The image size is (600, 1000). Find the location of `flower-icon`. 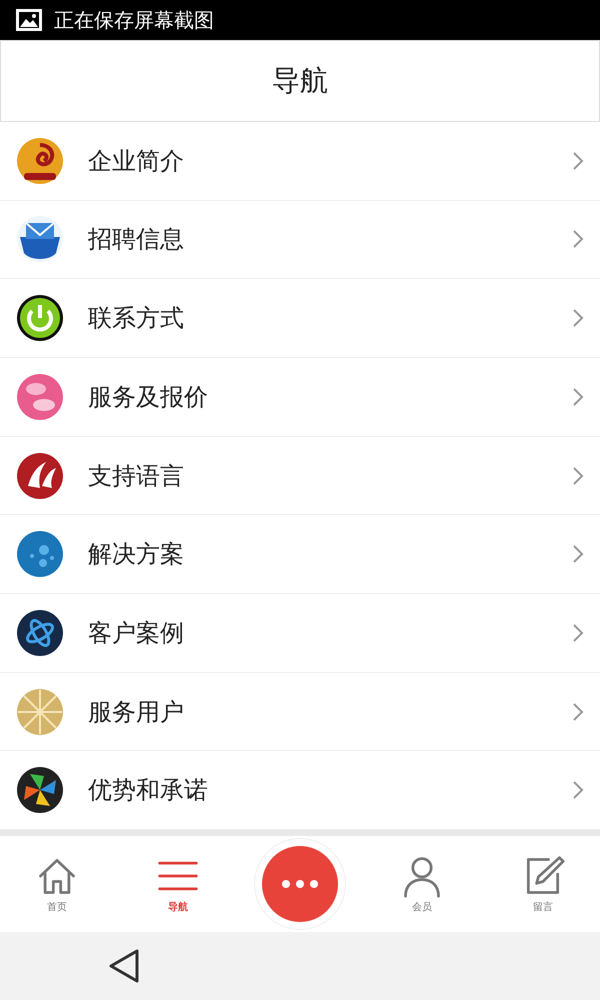

flower-icon is located at coordinates (40, 396).